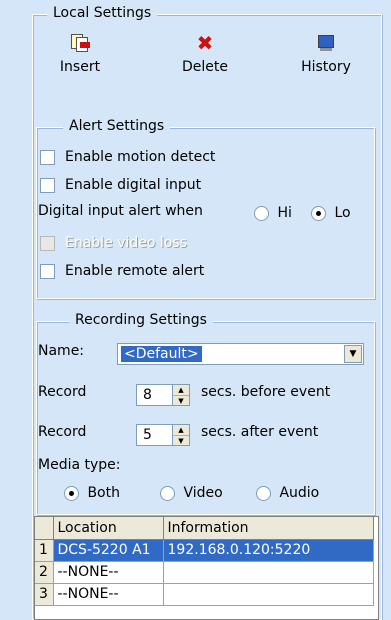 The image size is (391, 620). What do you see at coordinates (326, 67) in the screenshot?
I see `history-label: History` at bounding box center [326, 67].